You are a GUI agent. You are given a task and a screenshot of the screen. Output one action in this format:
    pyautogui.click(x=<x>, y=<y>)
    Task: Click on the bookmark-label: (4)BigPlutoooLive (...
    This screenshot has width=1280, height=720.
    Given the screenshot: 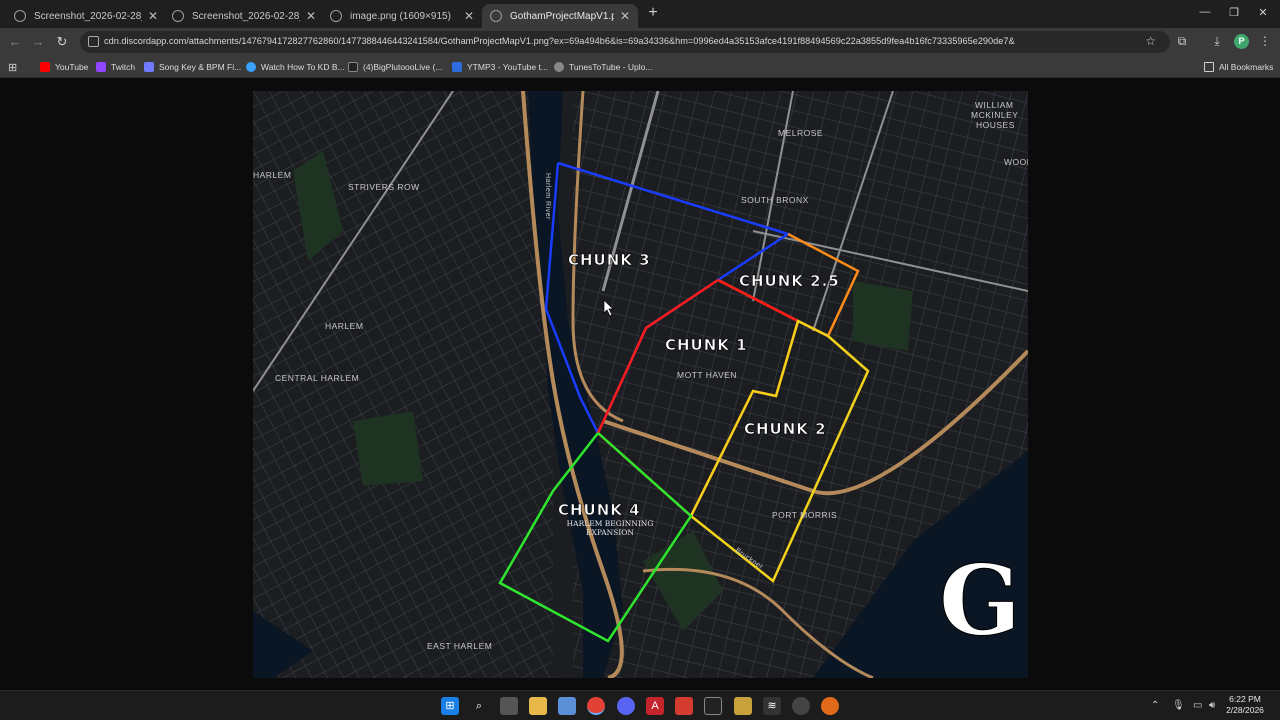 What is the action you would take?
    pyautogui.click(x=403, y=67)
    